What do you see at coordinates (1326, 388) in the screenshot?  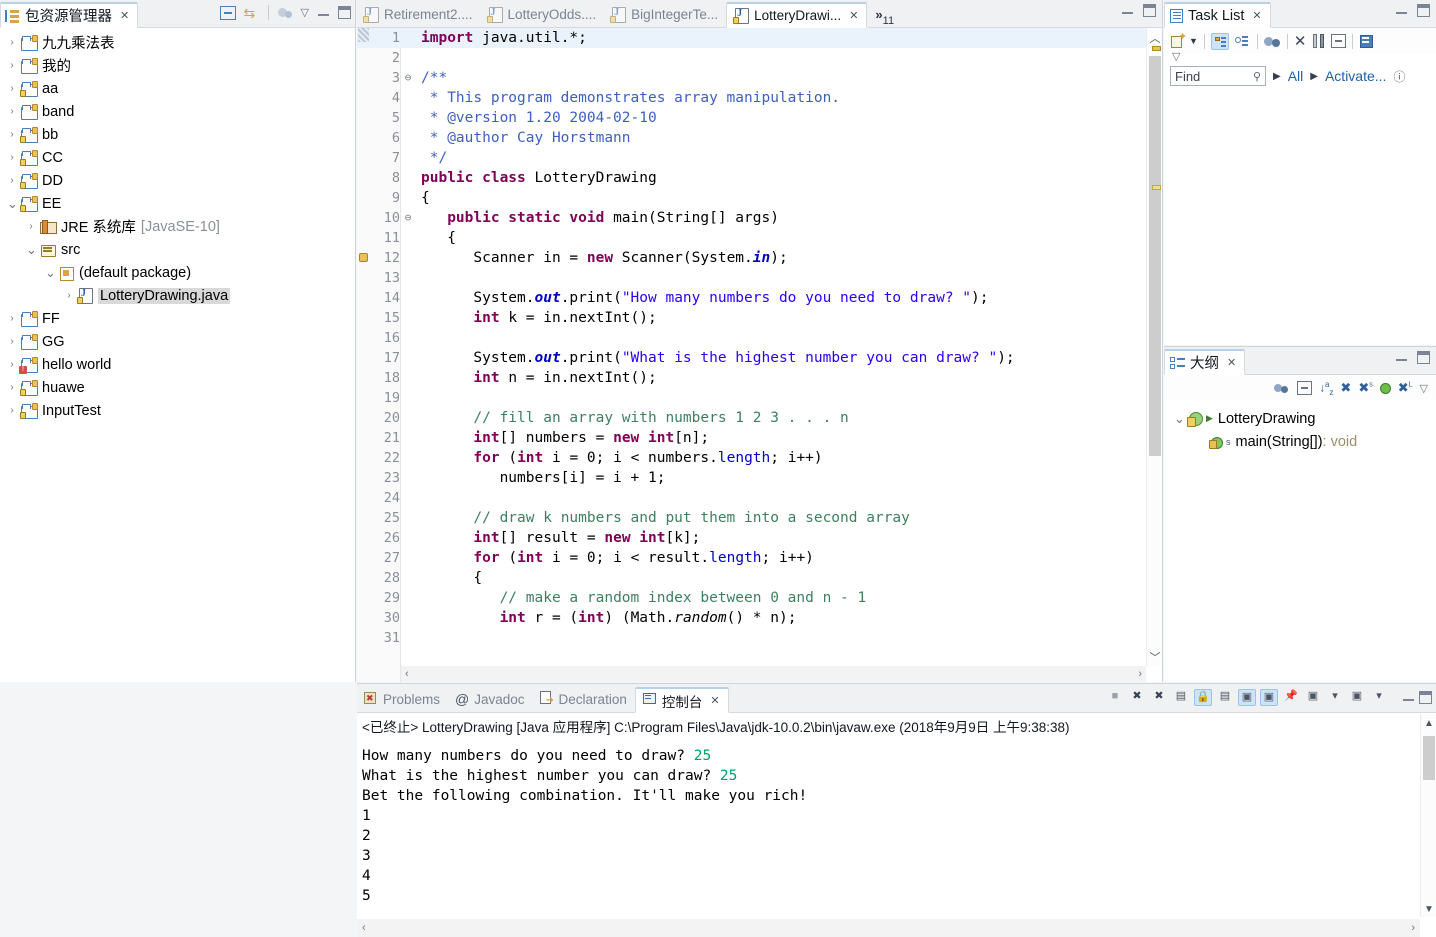 I see `sort-icon: ↓az` at bounding box center [1326, 388].